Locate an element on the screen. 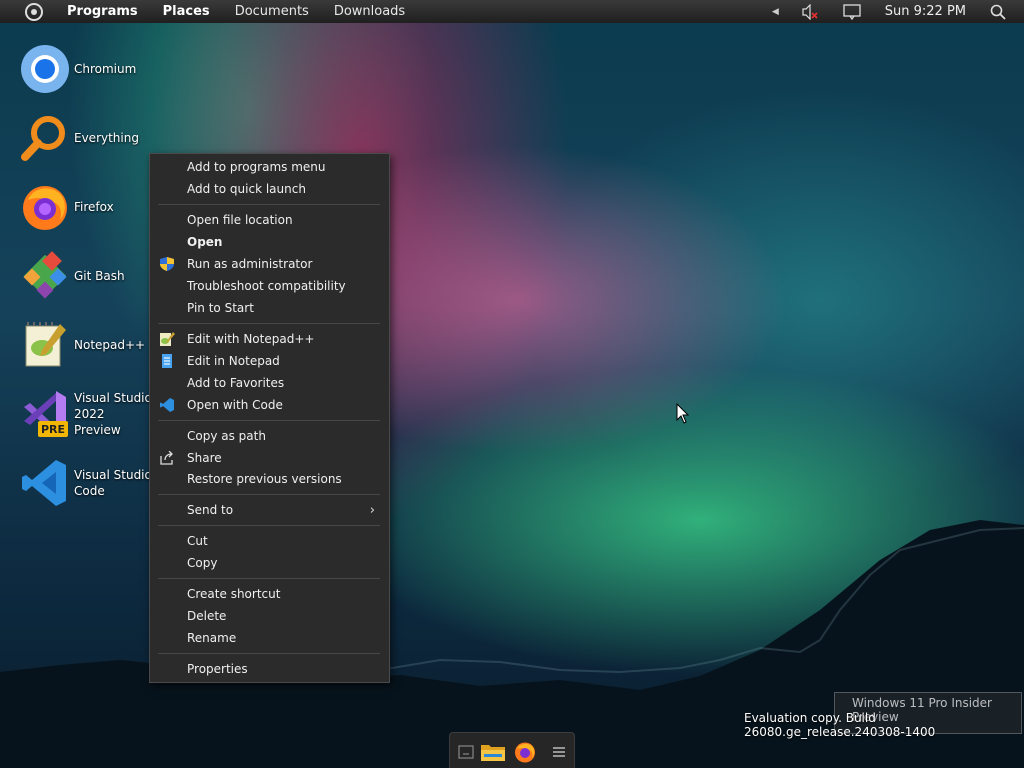 The height and width of the screenshot is (768, 1024). desktop-icon-vscode: Visual Studio Code is located at coordinates (90, 483).